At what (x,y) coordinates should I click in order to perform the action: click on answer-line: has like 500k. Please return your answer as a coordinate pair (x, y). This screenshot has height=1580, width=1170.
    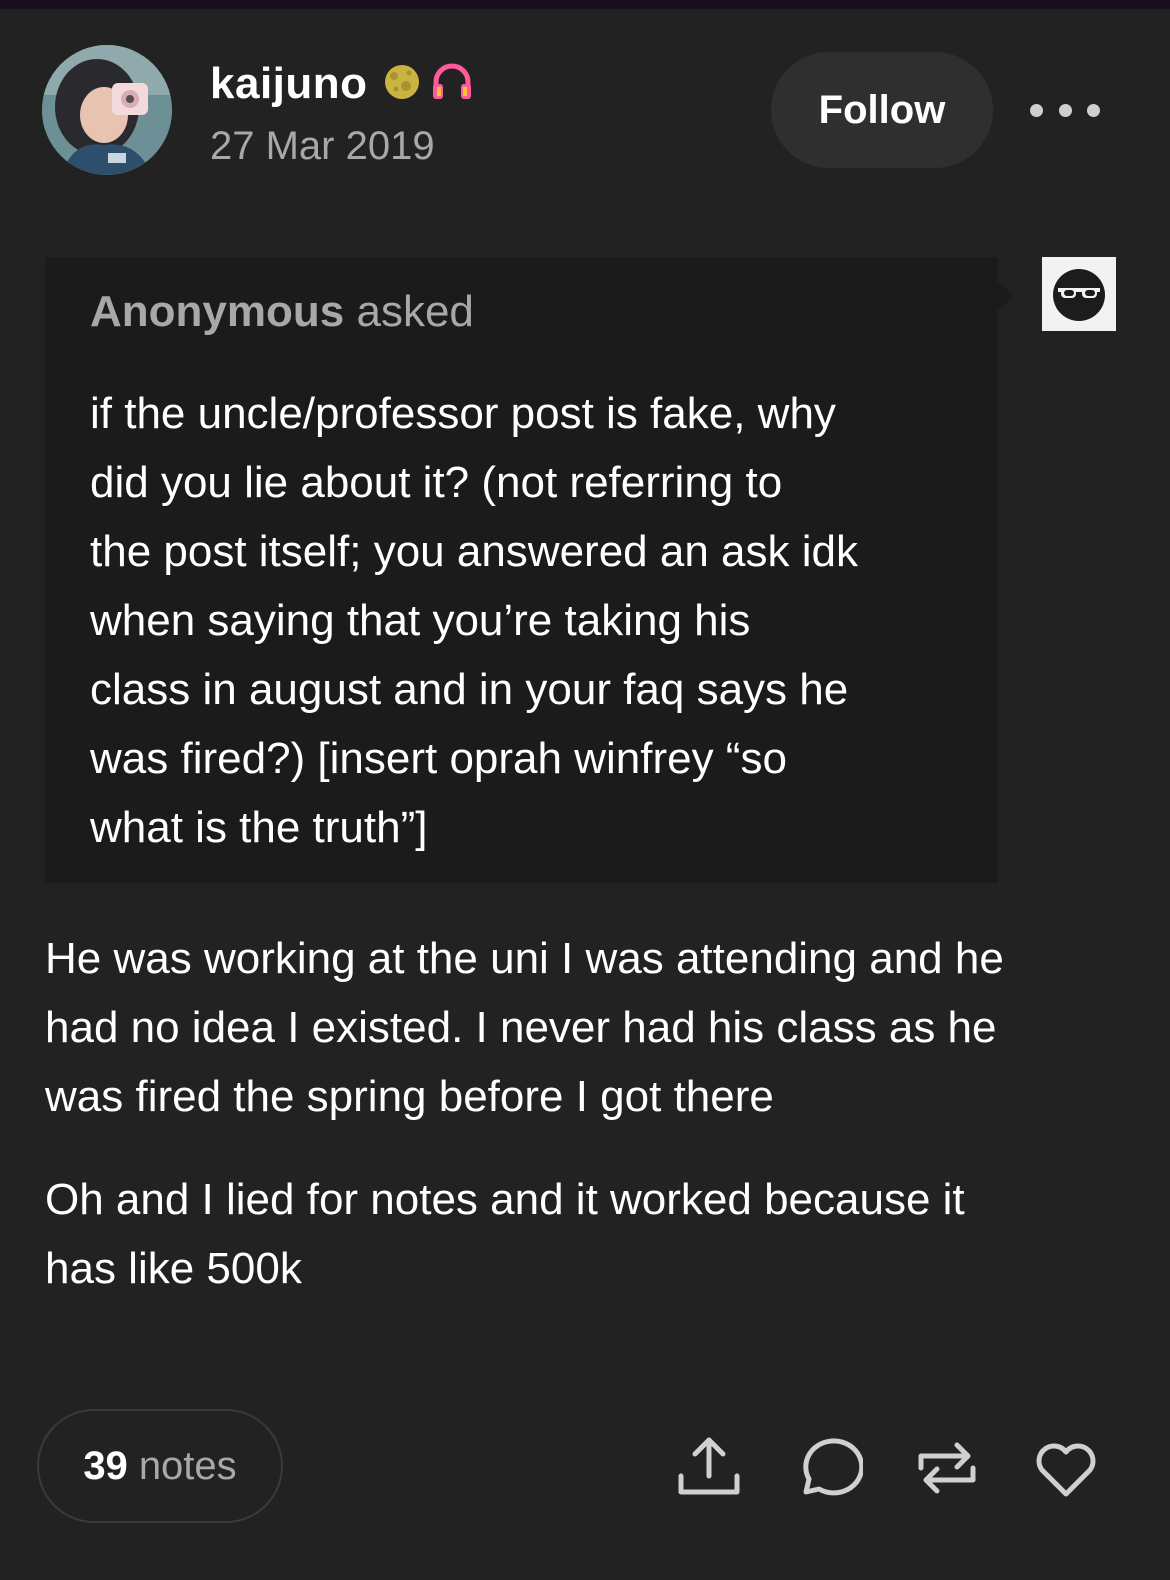
    Looking at the image, I should click on (173, 1268).